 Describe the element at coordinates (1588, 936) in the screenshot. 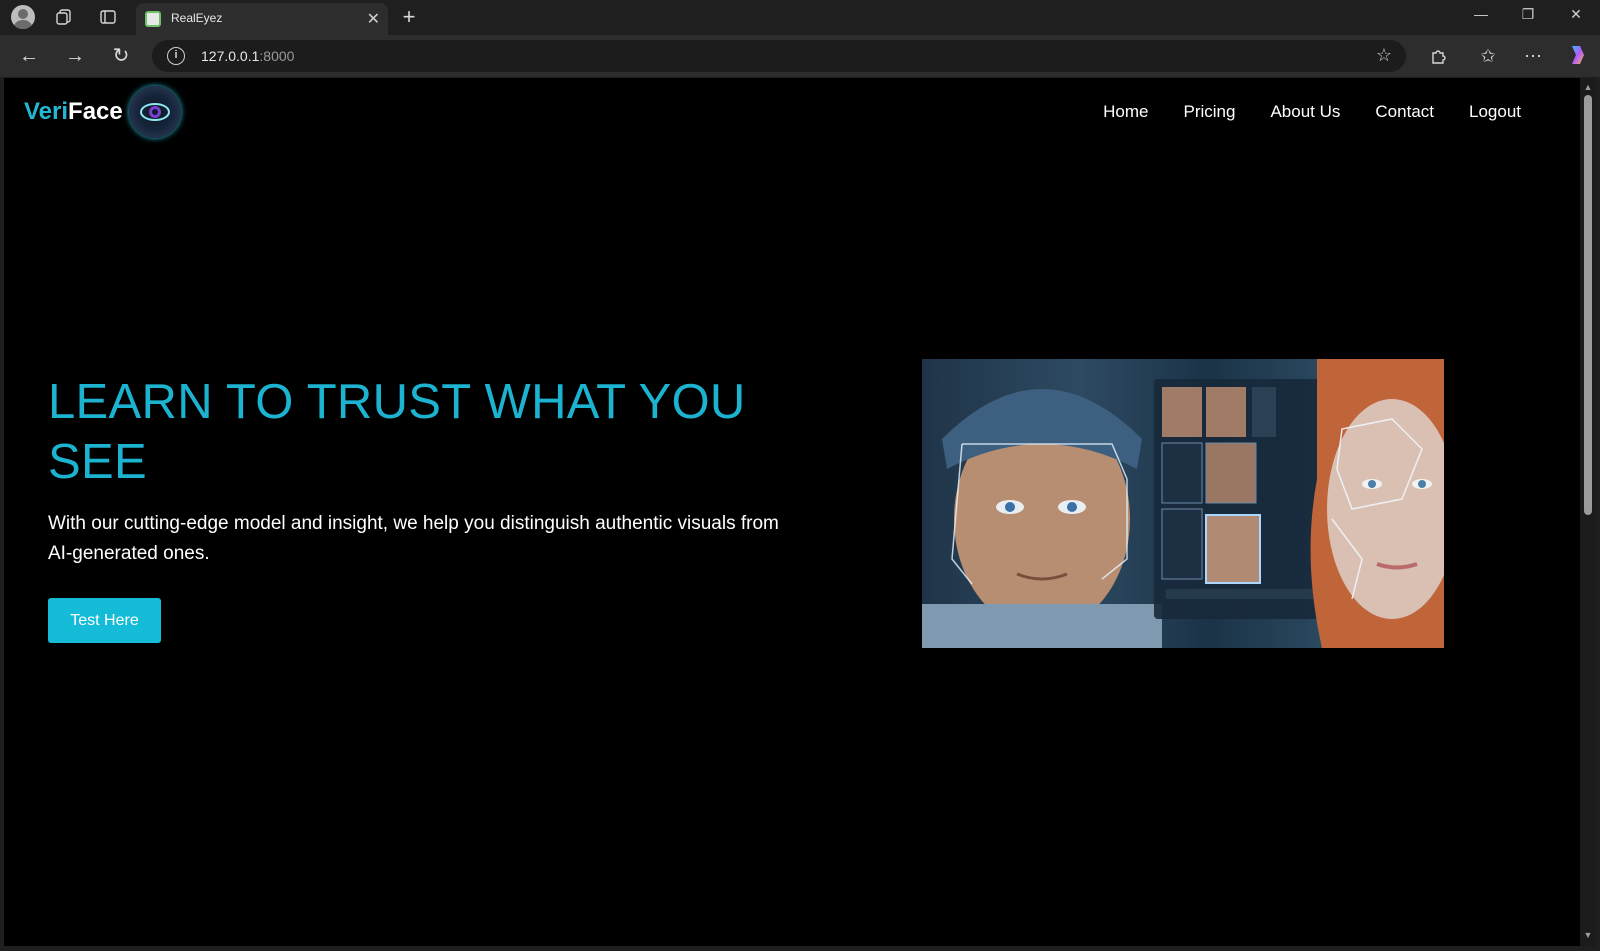

I see `scroll-down-arrow: ▼` at that location.